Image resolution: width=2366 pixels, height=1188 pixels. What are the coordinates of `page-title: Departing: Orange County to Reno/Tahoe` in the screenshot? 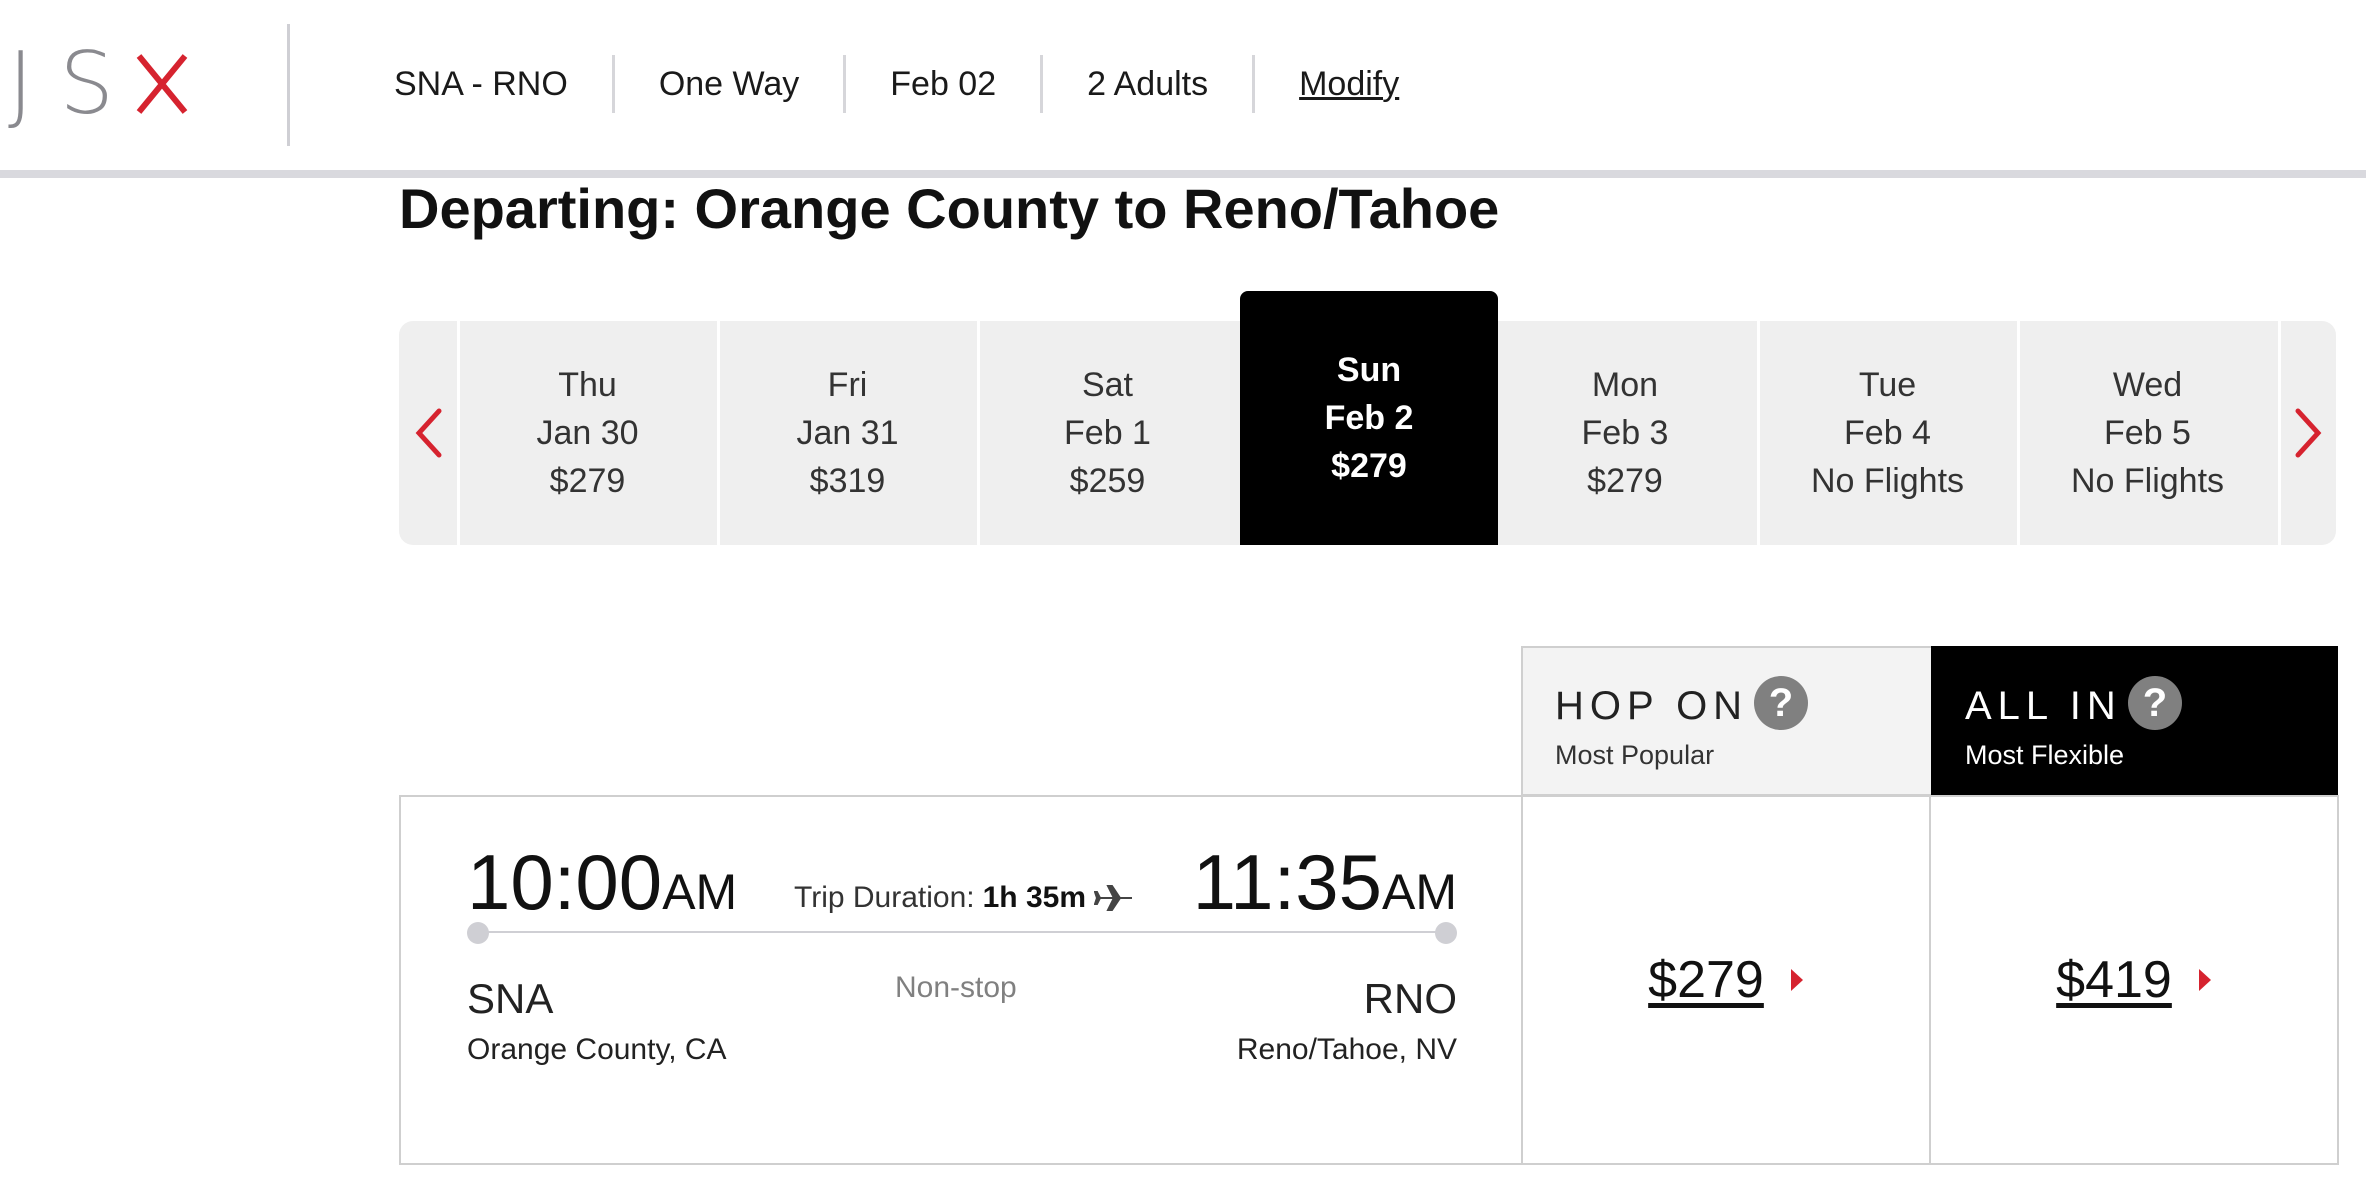 It's located at (949, 208).